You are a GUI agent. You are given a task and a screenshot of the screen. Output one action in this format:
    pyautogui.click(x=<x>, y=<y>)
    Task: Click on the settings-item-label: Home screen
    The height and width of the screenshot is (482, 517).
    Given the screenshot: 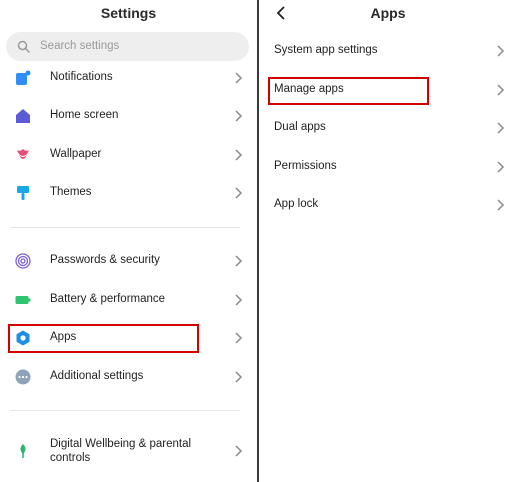 What is the action you would take?
    pyautogui.click(x=84, y=115)
    